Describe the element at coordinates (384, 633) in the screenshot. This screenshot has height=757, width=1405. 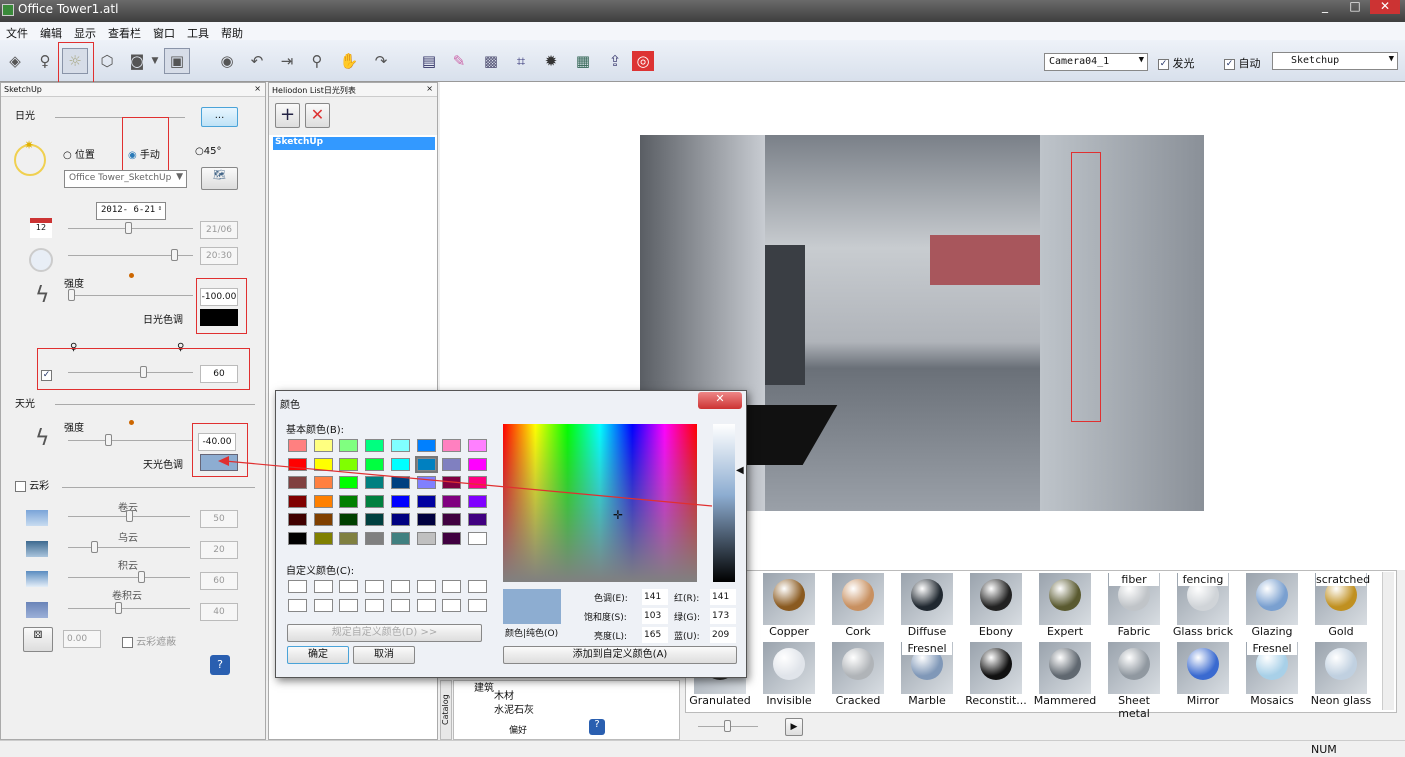
I see `define-custom-button: 规定自定义颜色(D) >>` at that location.